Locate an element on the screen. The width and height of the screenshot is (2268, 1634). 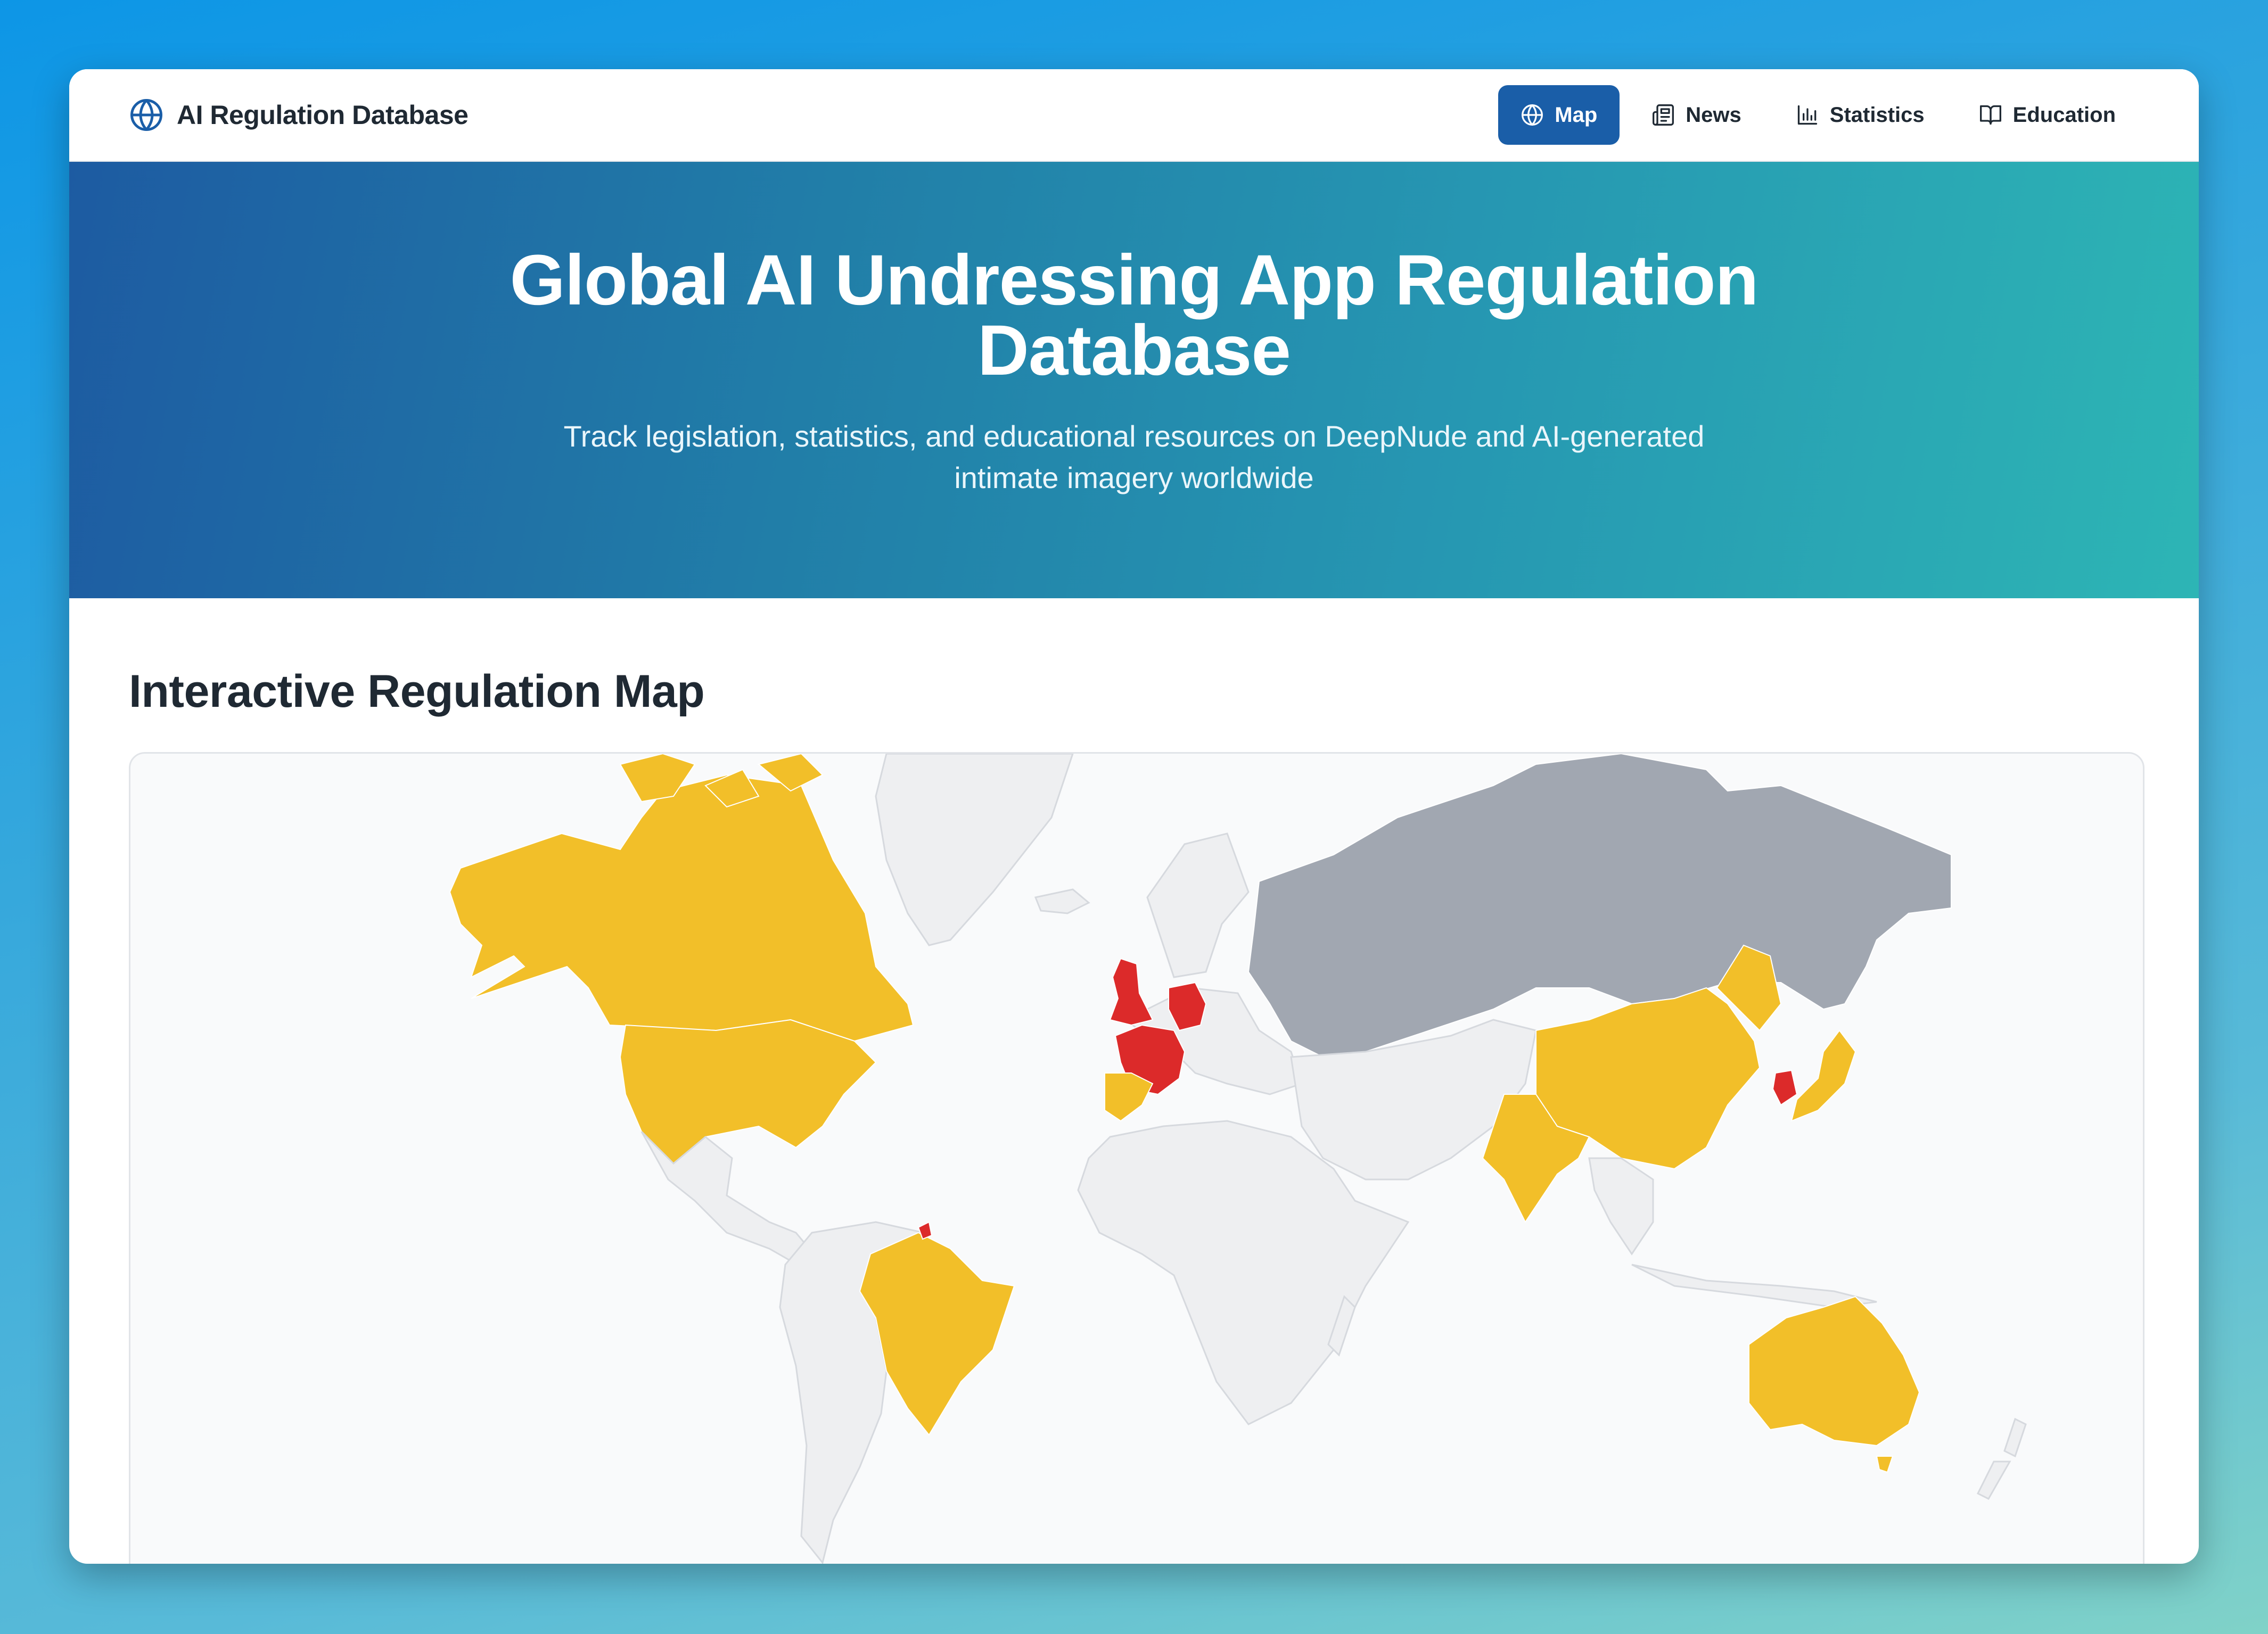
country-united-kingdom is located at coordinates (1131, 992).